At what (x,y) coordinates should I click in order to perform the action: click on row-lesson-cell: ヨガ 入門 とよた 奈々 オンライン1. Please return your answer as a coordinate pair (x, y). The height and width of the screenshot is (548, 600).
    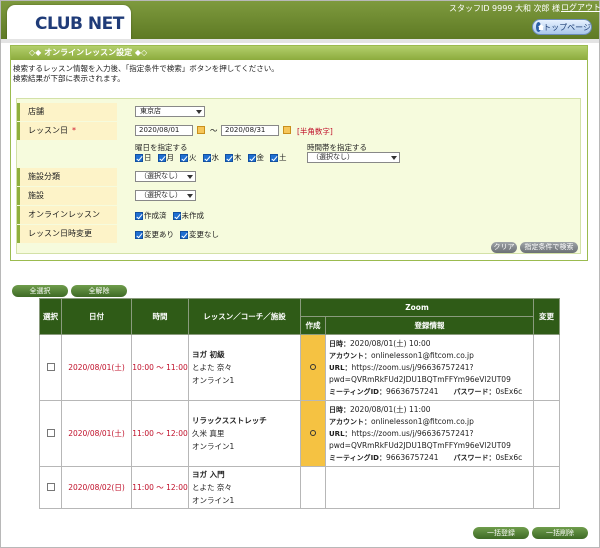
    Looking at the image, I should click on (244, 487).